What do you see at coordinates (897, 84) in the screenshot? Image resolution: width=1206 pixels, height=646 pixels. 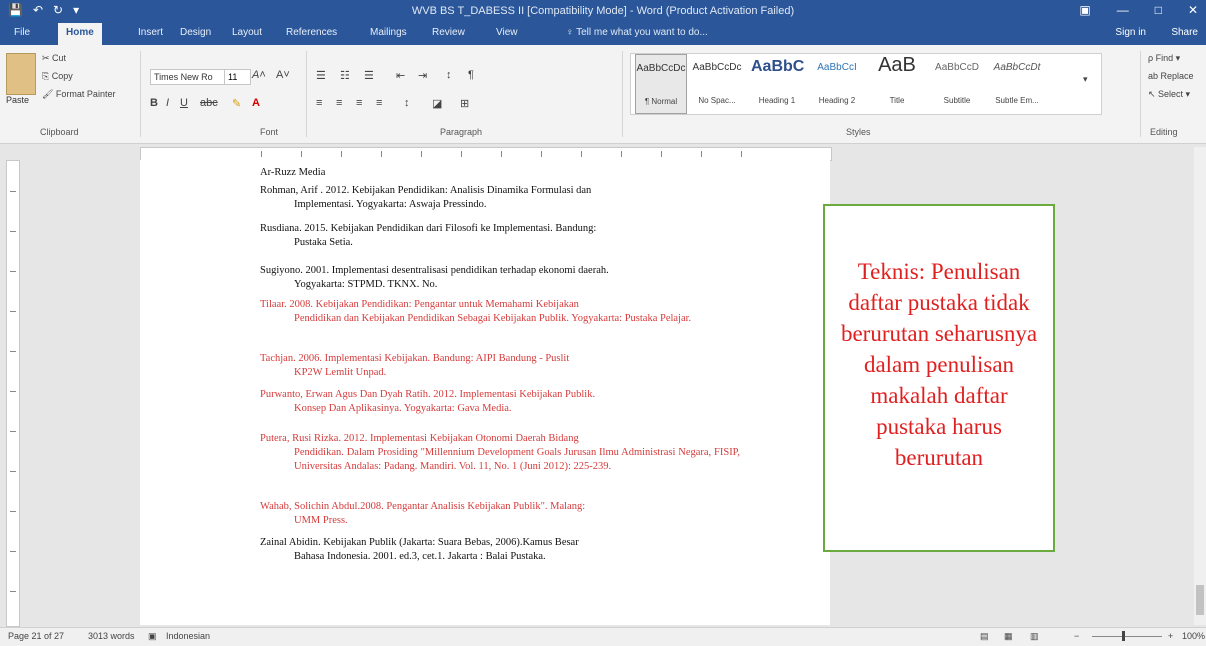 I see `style-title: AaB Title` at bounding box center [897, 84].